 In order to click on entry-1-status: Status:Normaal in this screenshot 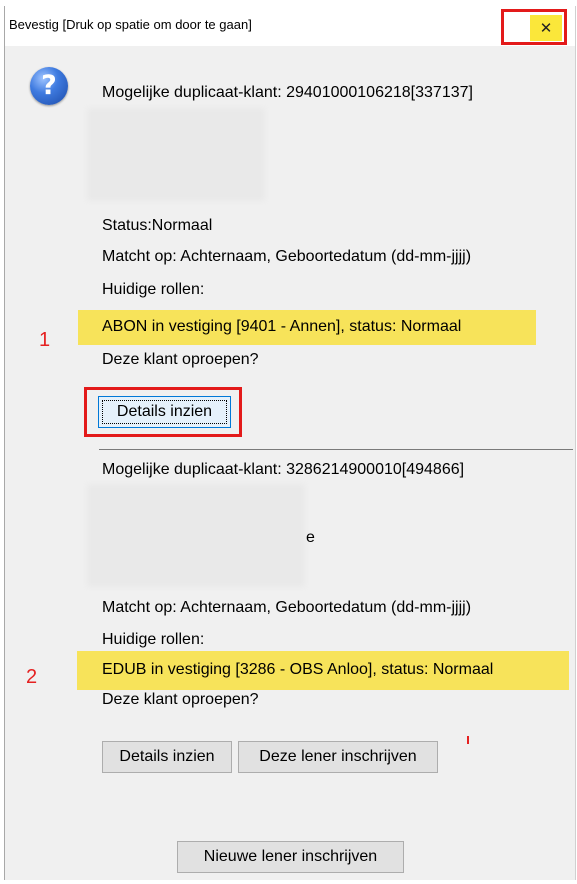, I will do `click(157, 225)`.